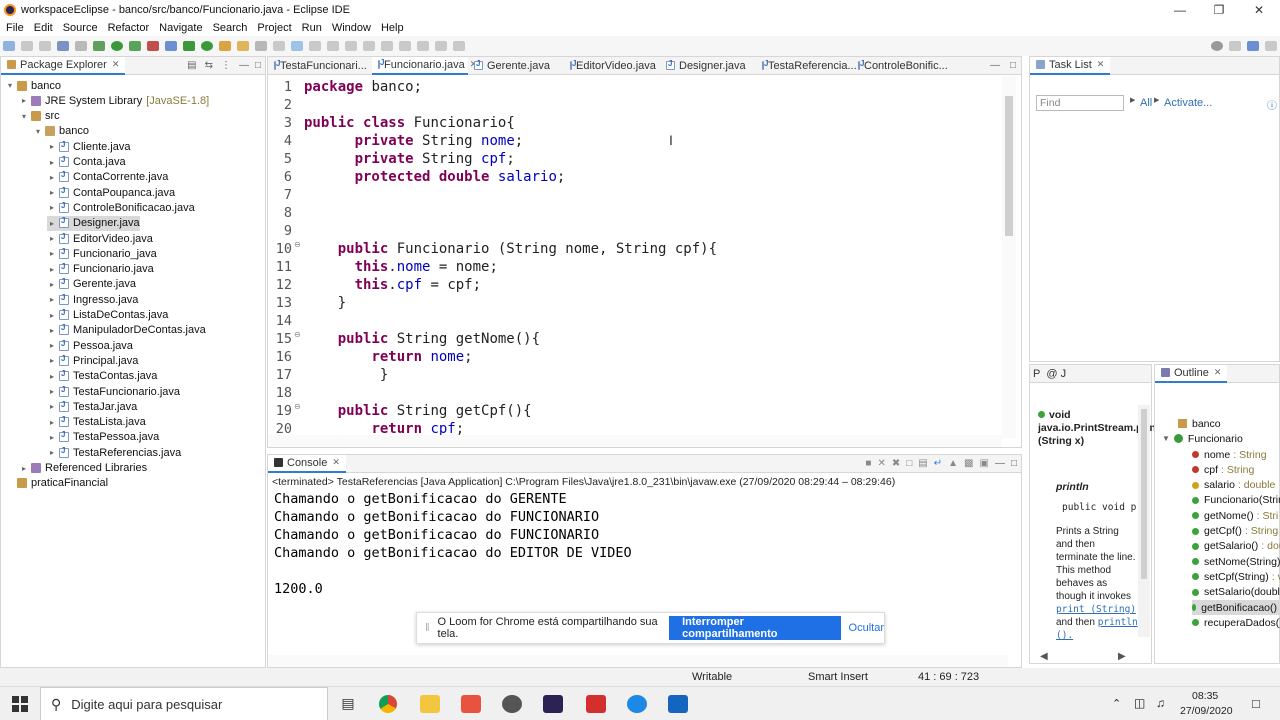 Image resolution: width=1280 pixels, height=720 pixels. I want to click on tree-file: ▸ ListaDeContas.java, so click(107, 315).